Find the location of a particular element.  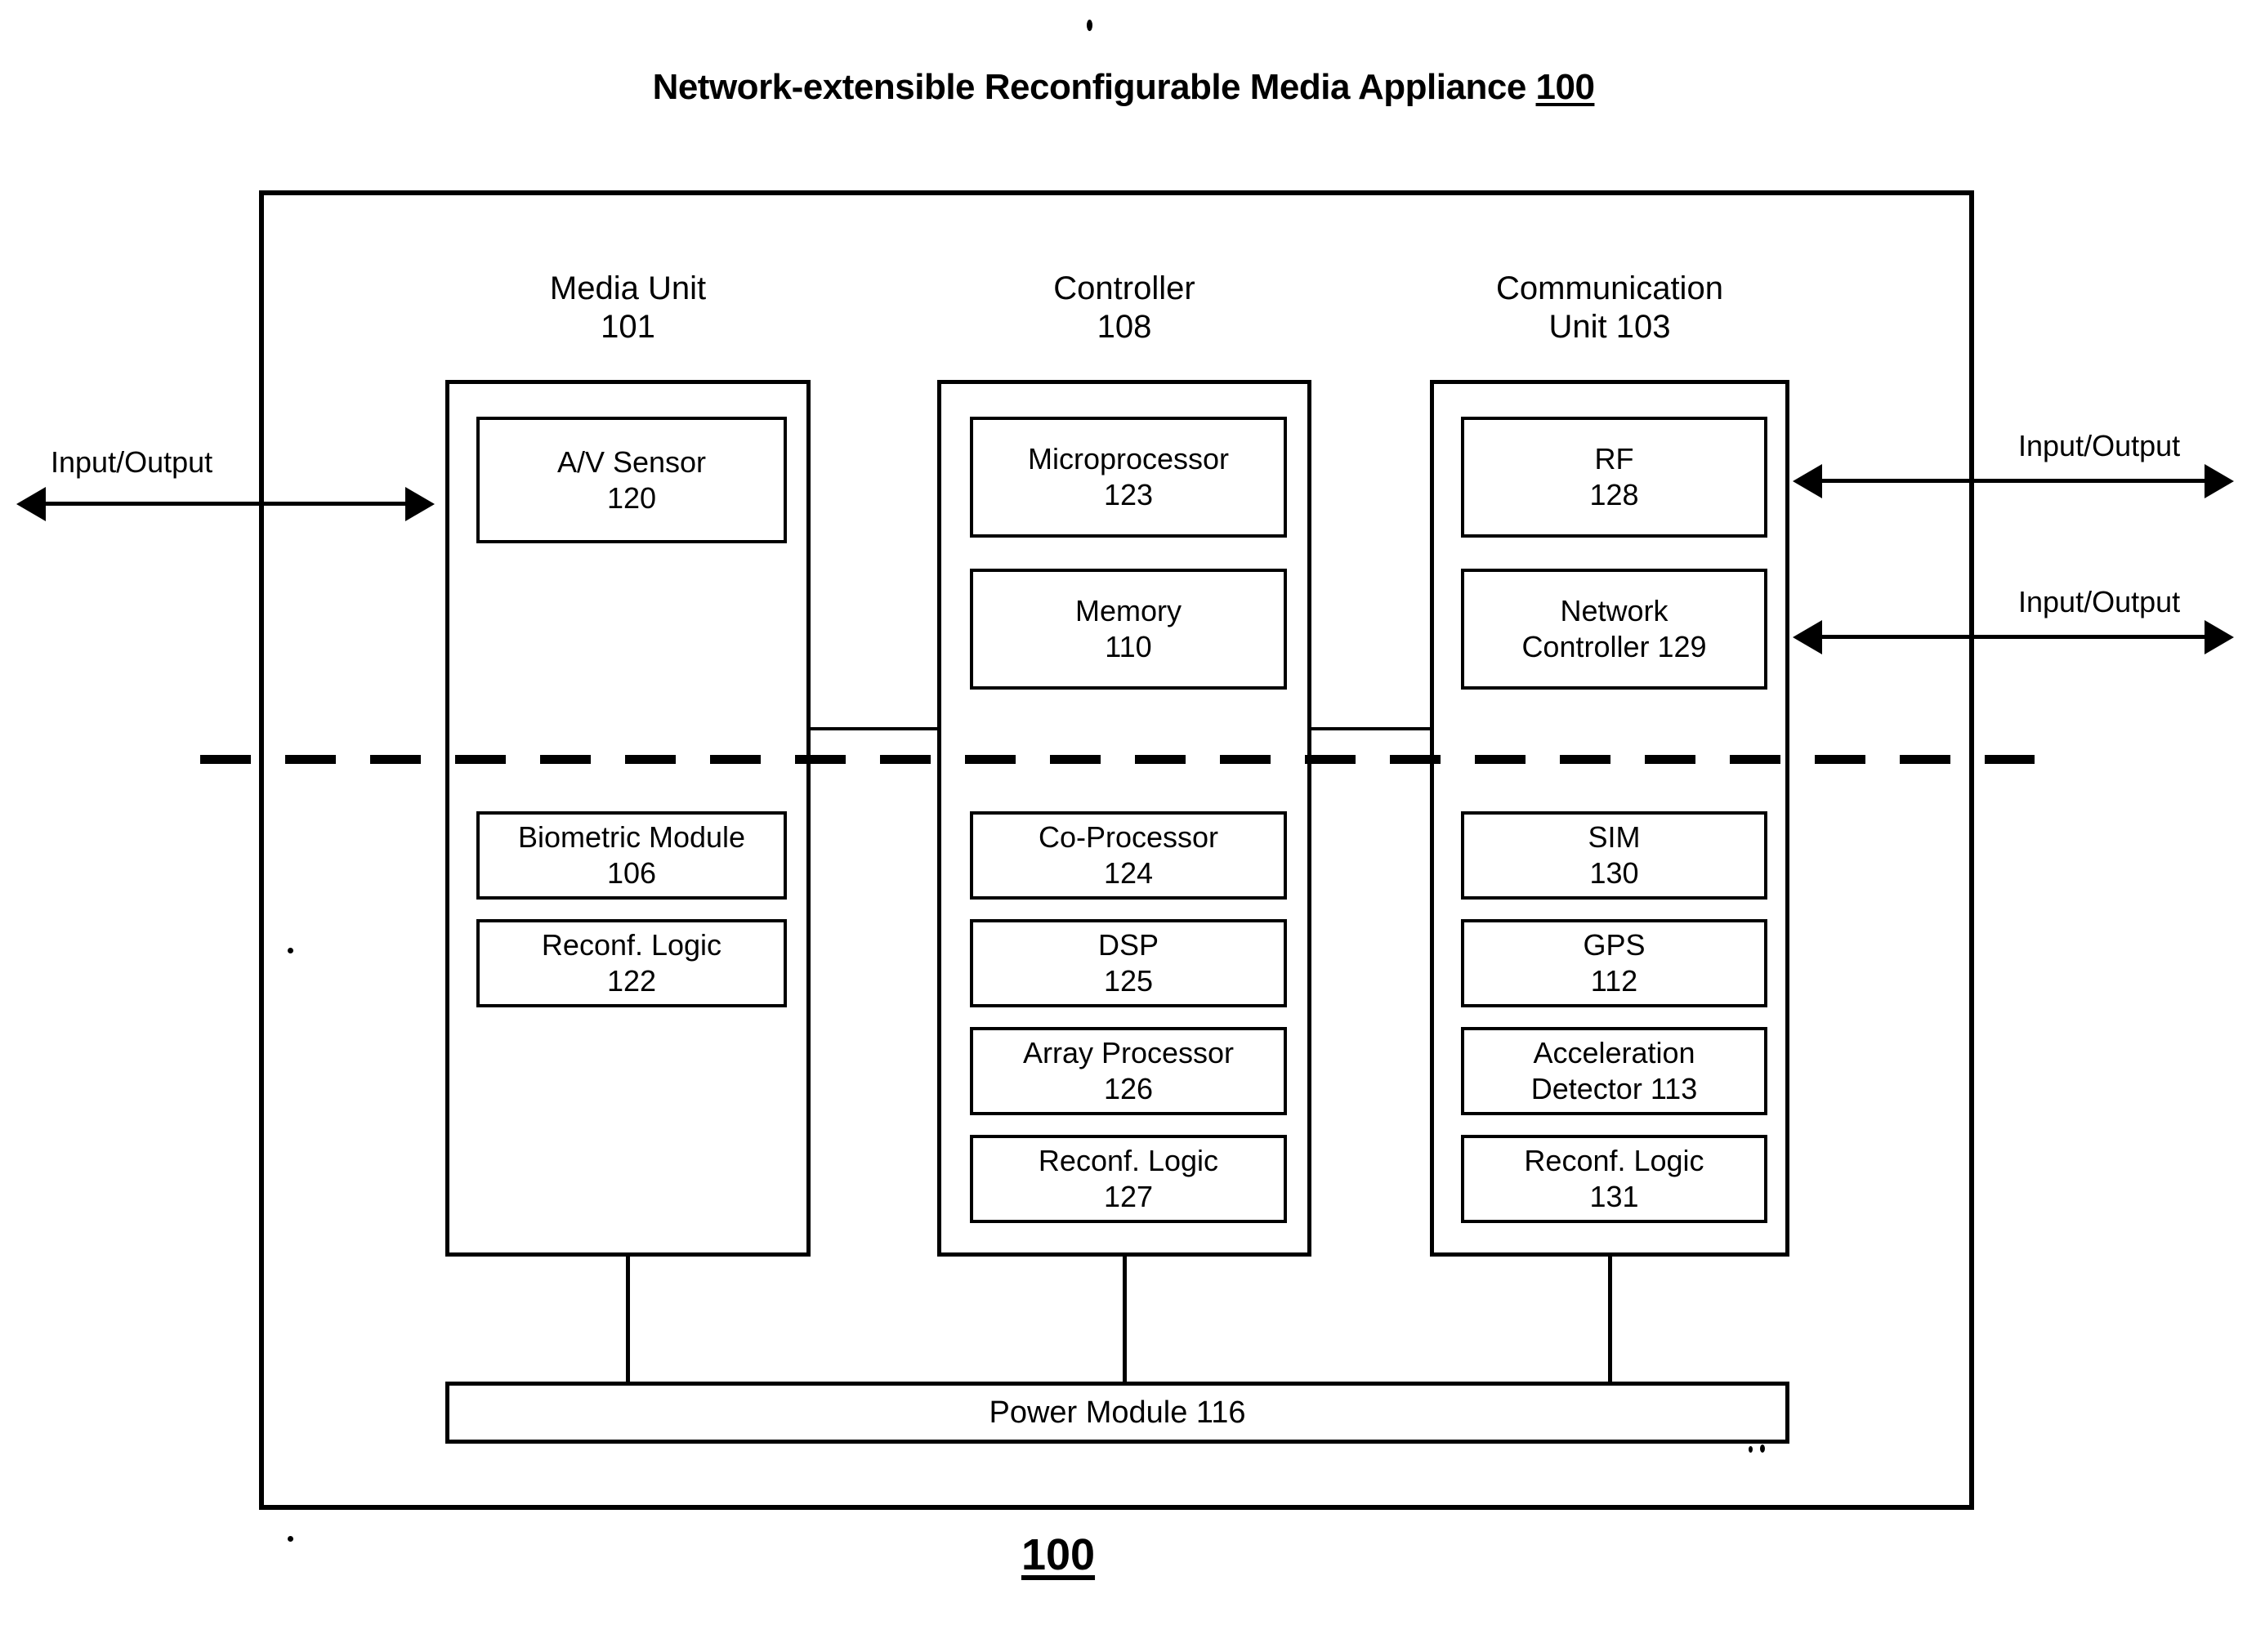

acceleration-detector-box: Acceleration Detector 113 is located at coordinates (1614, 1071).